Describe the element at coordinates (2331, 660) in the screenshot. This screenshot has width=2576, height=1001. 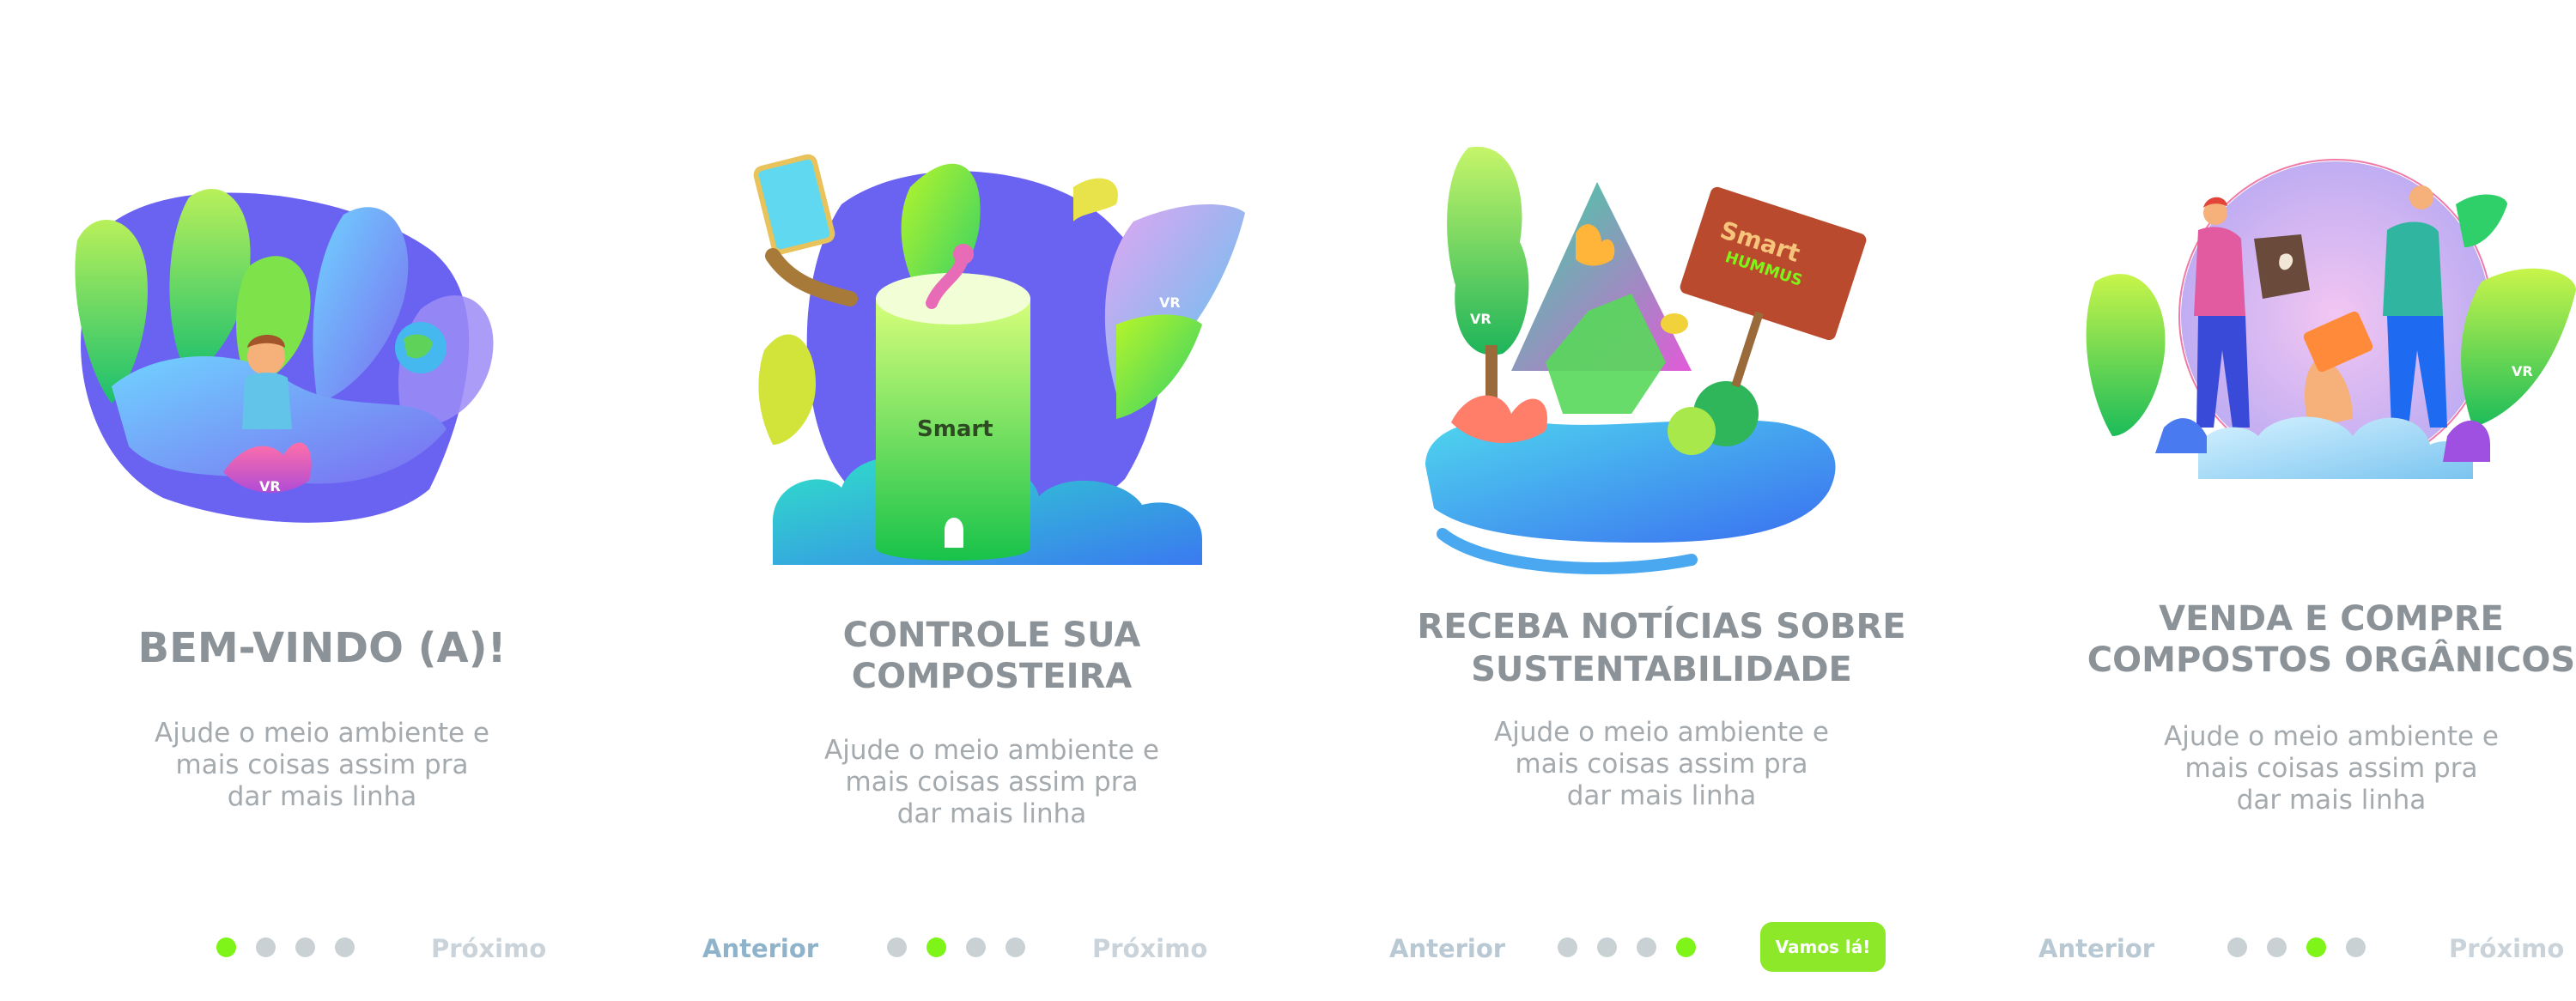
I see `title-line: COMPOSTOS ORGÂNICOS` at that location.